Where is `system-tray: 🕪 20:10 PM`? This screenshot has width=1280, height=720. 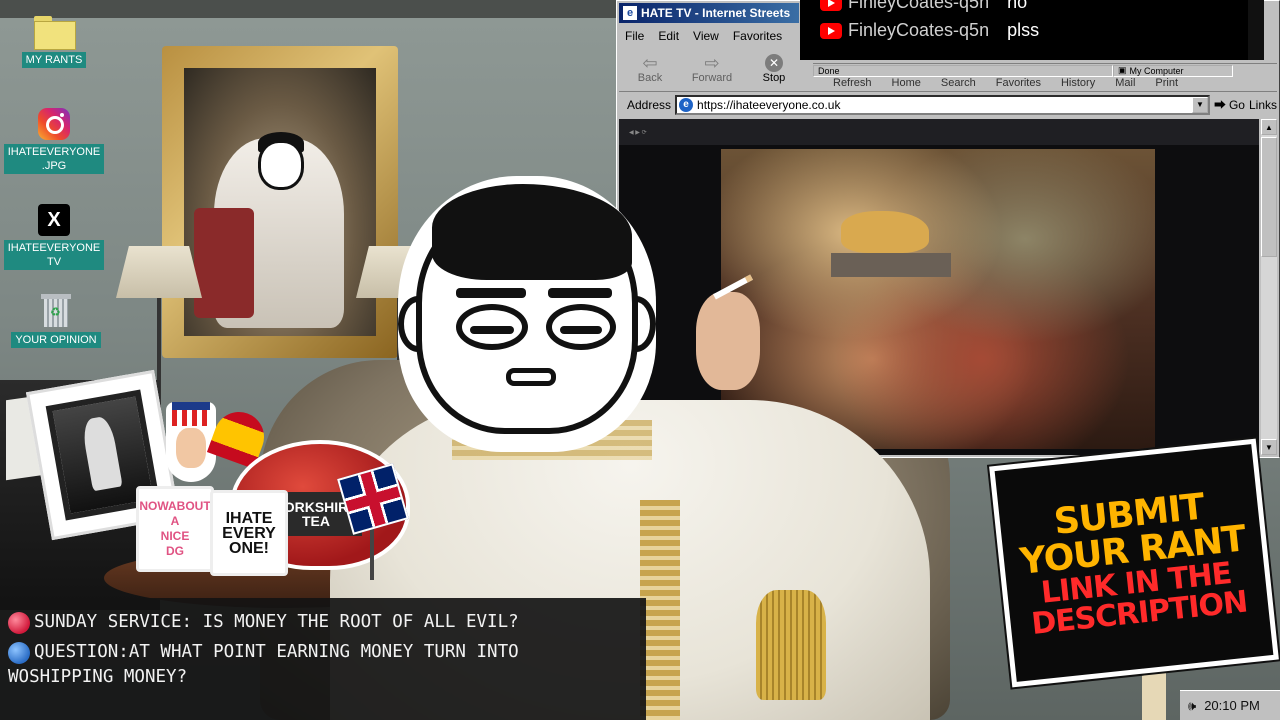 system-tray: 🕪 20:10 PM is located at coordinates (1230, 705).